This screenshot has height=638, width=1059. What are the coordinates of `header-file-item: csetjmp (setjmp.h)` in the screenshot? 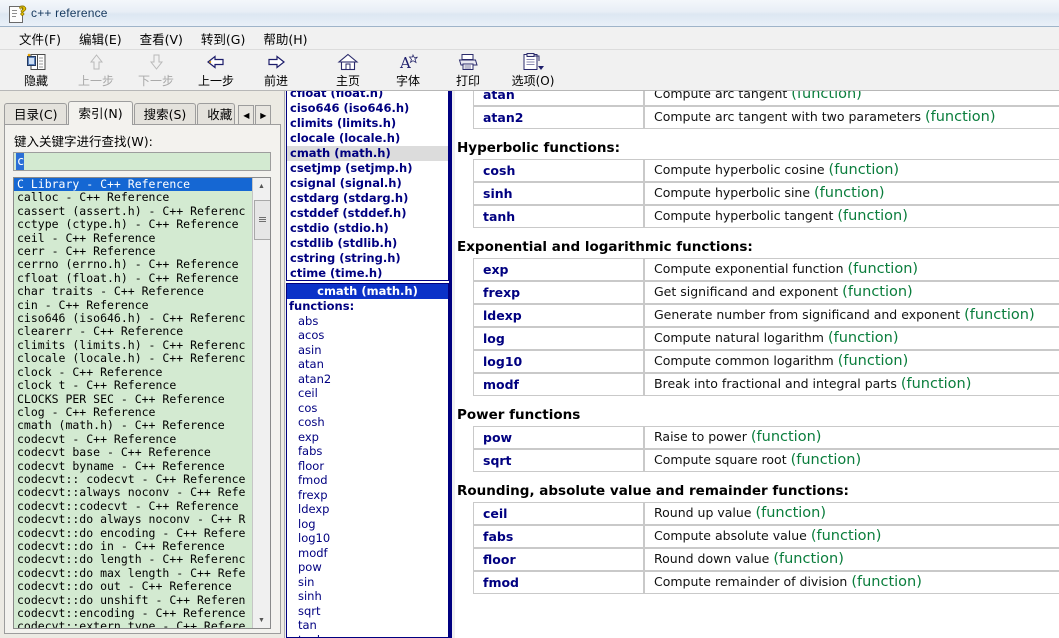 It's located at (367, 168).